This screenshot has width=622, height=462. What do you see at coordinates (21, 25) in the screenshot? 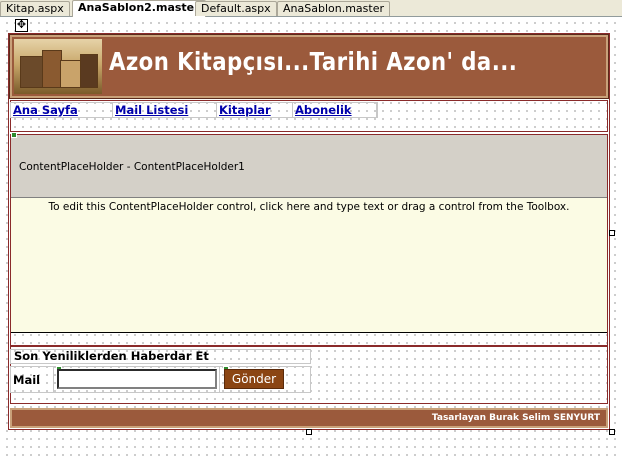
I see `table-move-handle-icon: ✥` at bounding box center [21, 25].